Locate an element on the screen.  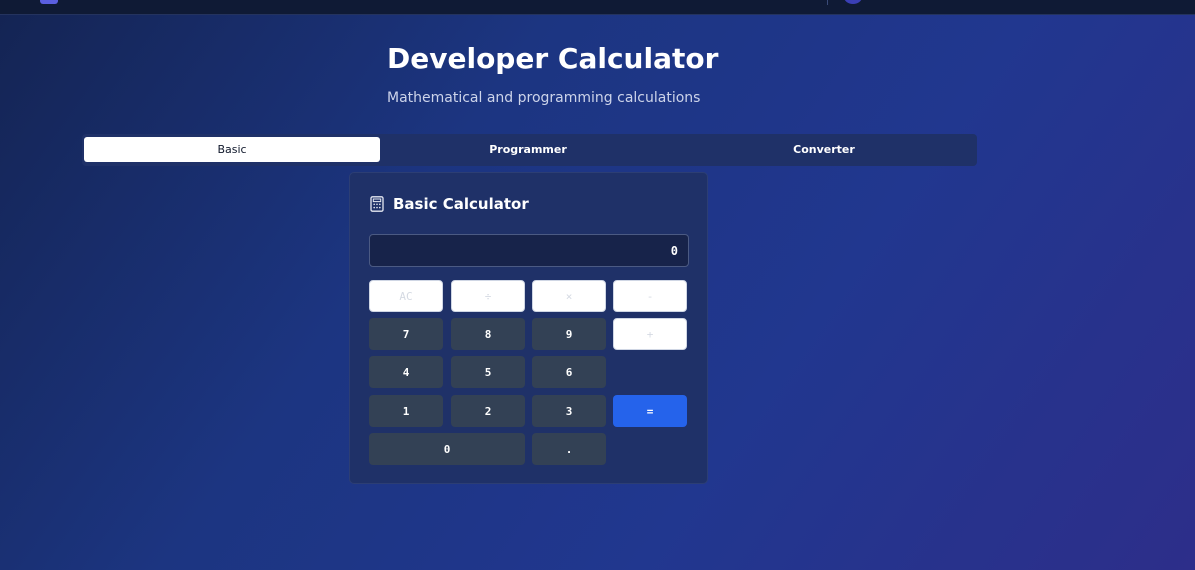
add-button: + is located at coordinates (650, 334).